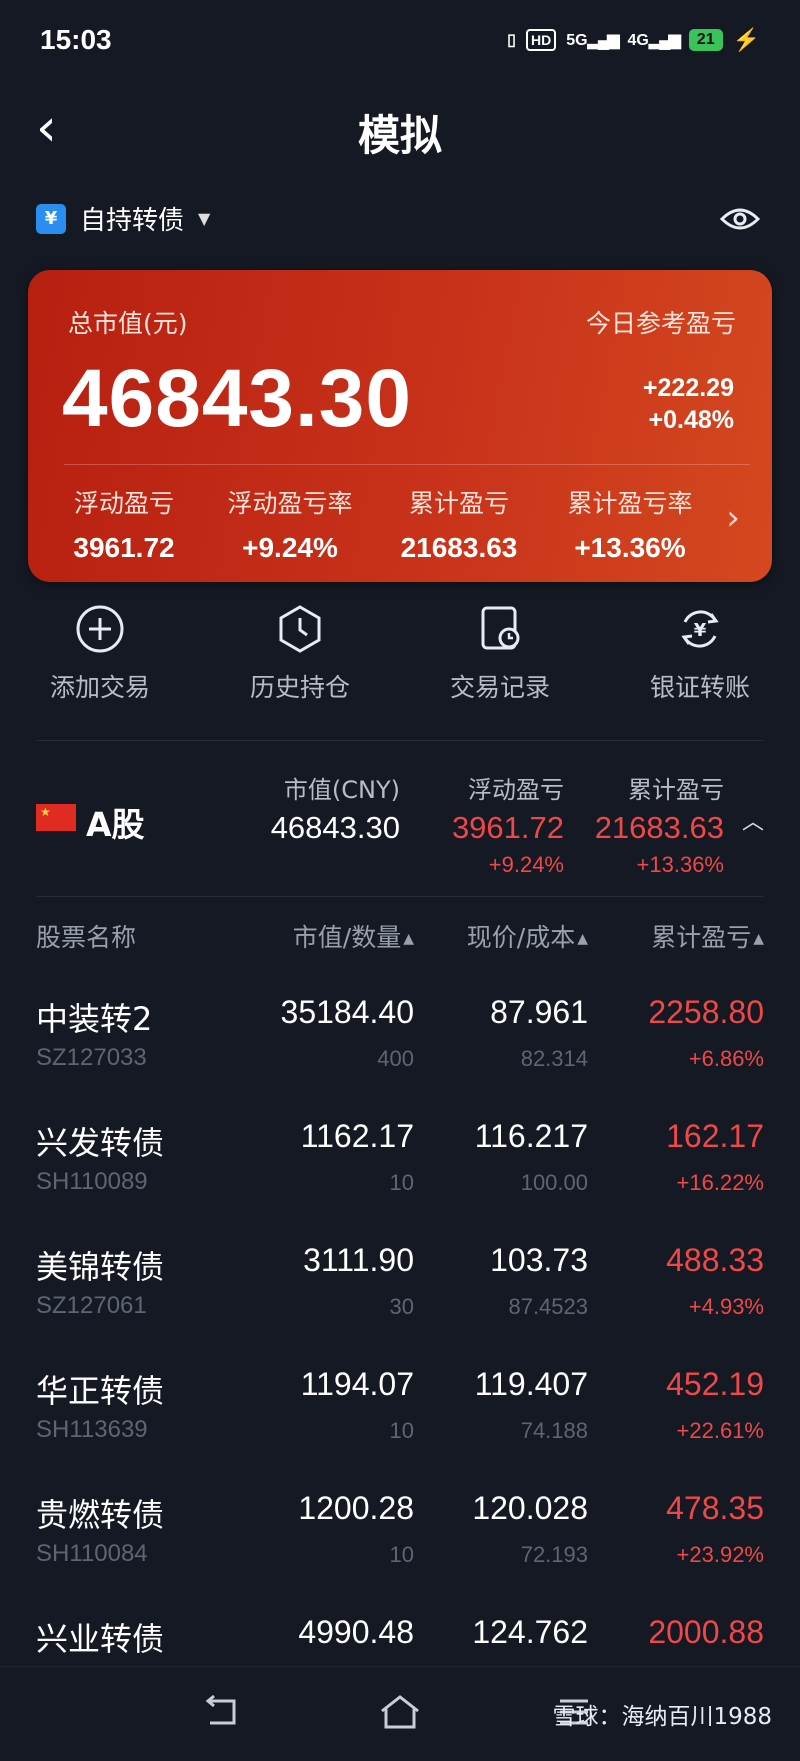 The width and height of the screenshot is (800, 1761). What do you see at coordinates (100, 654) in the screenshot?
I see `add-trade-button: 添加交易` at bounding box center [100, 654].